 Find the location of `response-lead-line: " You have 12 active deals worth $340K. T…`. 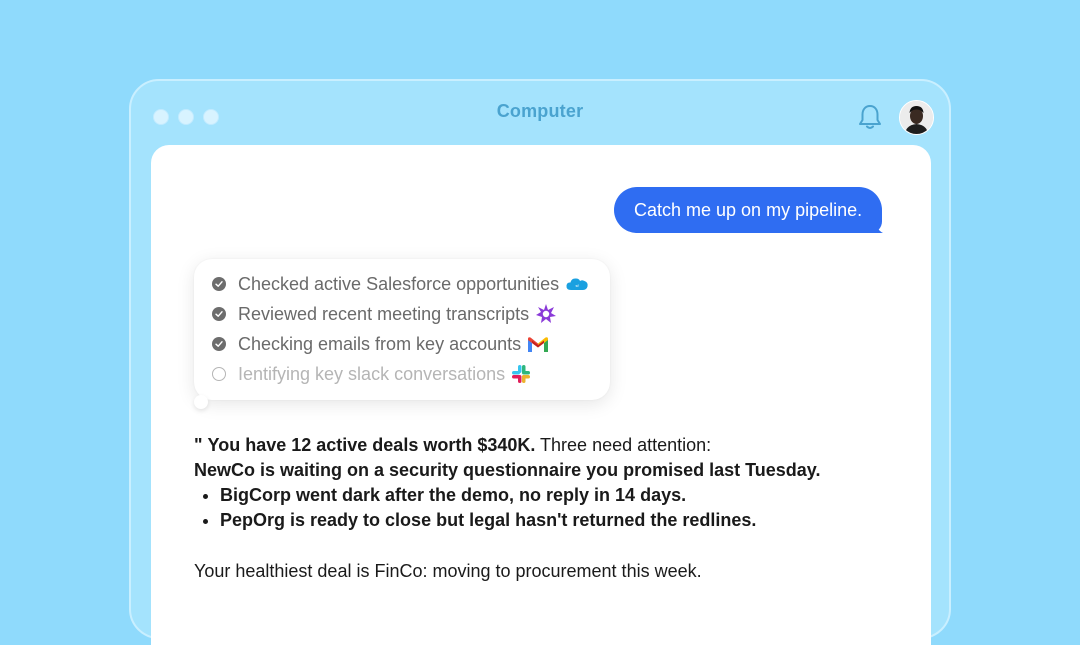

response-lead-line: " You have 12 active deals worth $340K. T… is located at coordinates (544, 445).